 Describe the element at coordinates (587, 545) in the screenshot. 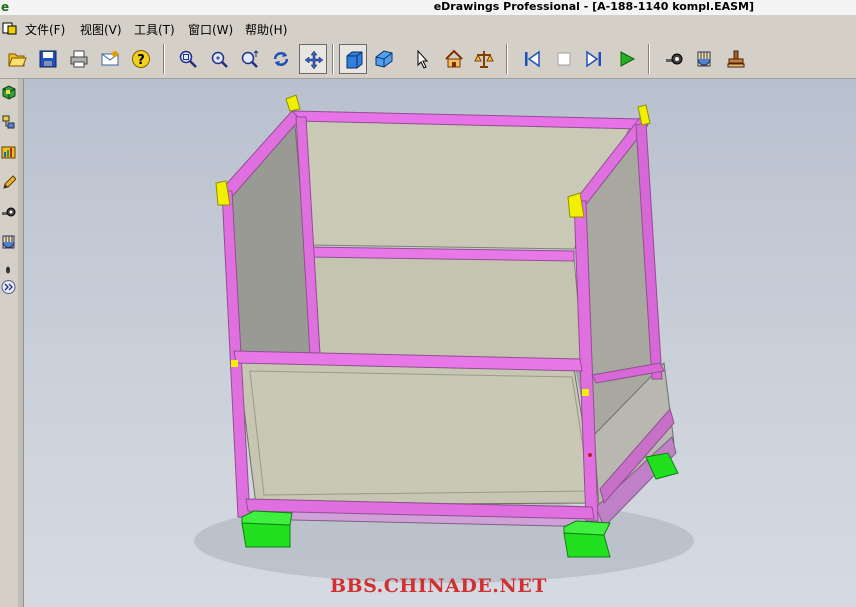

I see `foot-front-right` at that location.